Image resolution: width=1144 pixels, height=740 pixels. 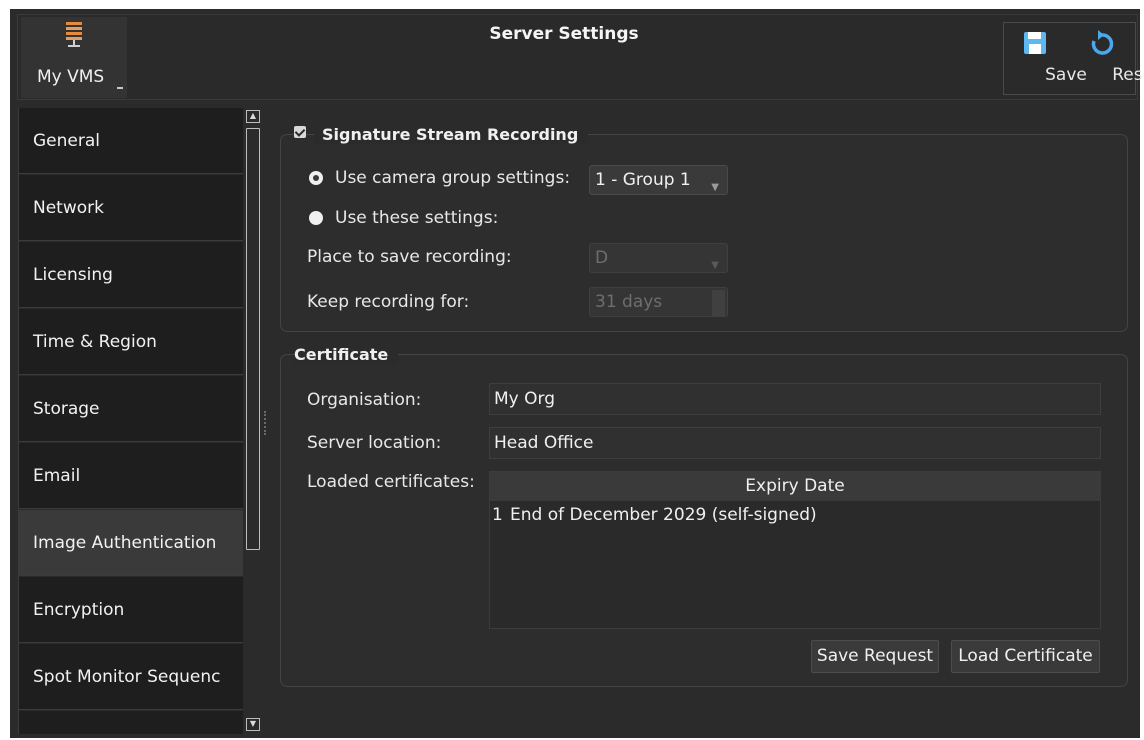 What do you see at coordinates (1025, 656) in the screenshot?
I see `load-certificate-button: Load Certificate` at bounding box center [1025, 656].